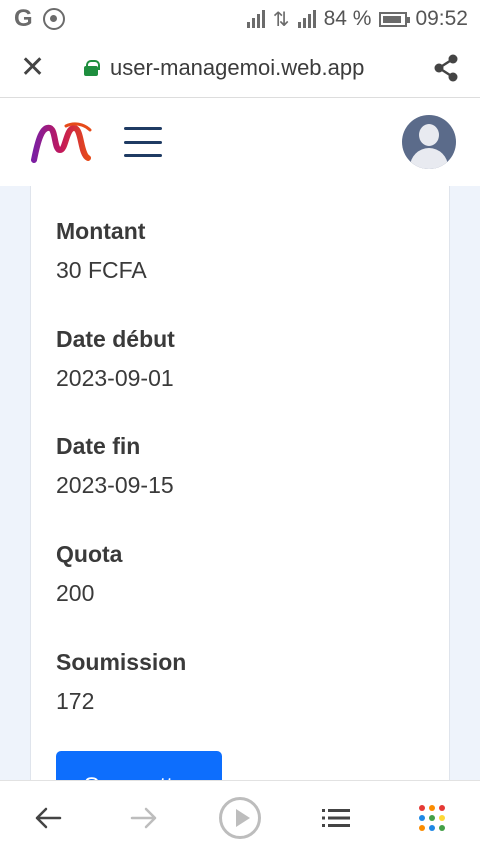 This screenshot has width=480, height=854. What do you see at coordinates (115, 378) in the screenshot?
I see `field-value: 2023-09-01` at bounding box center [115, 378].